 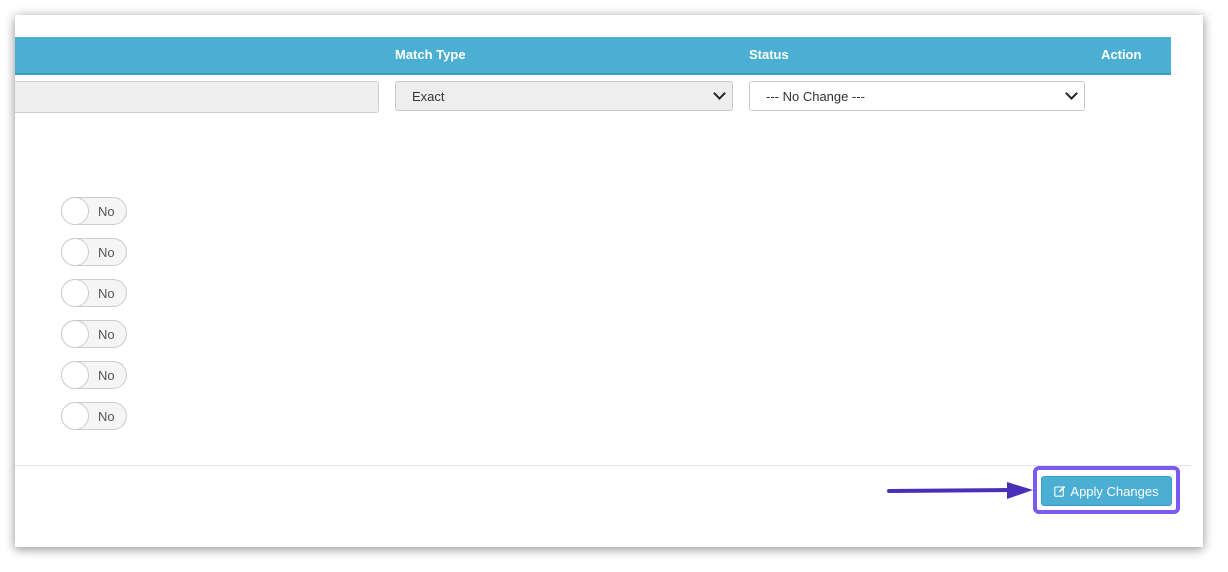 What do you see at coordinates (94, 293) in the screenshot?
I see `toggle-switch-3: No` at bounding box center [94, 293].